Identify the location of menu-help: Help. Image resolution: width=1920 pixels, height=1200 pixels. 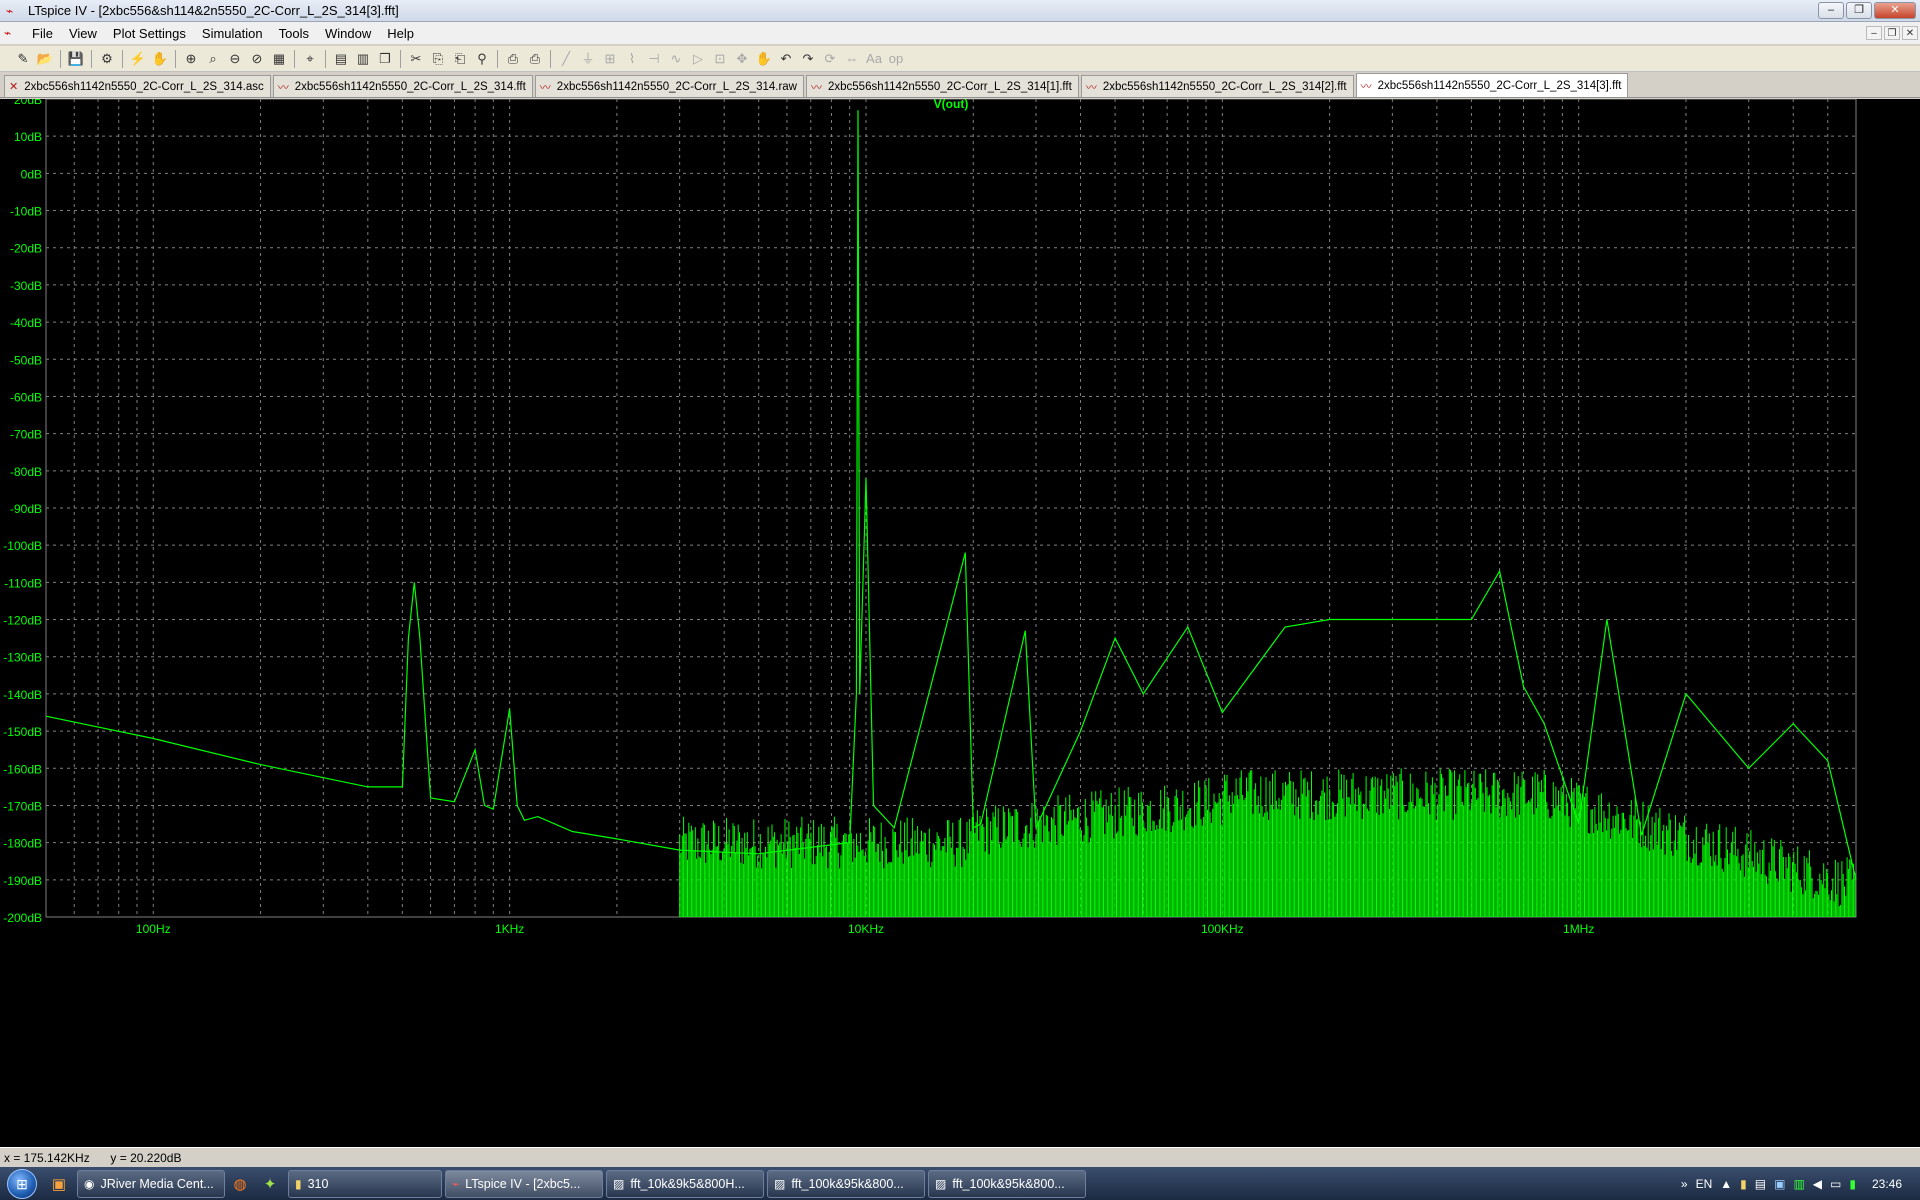
(400, 33).